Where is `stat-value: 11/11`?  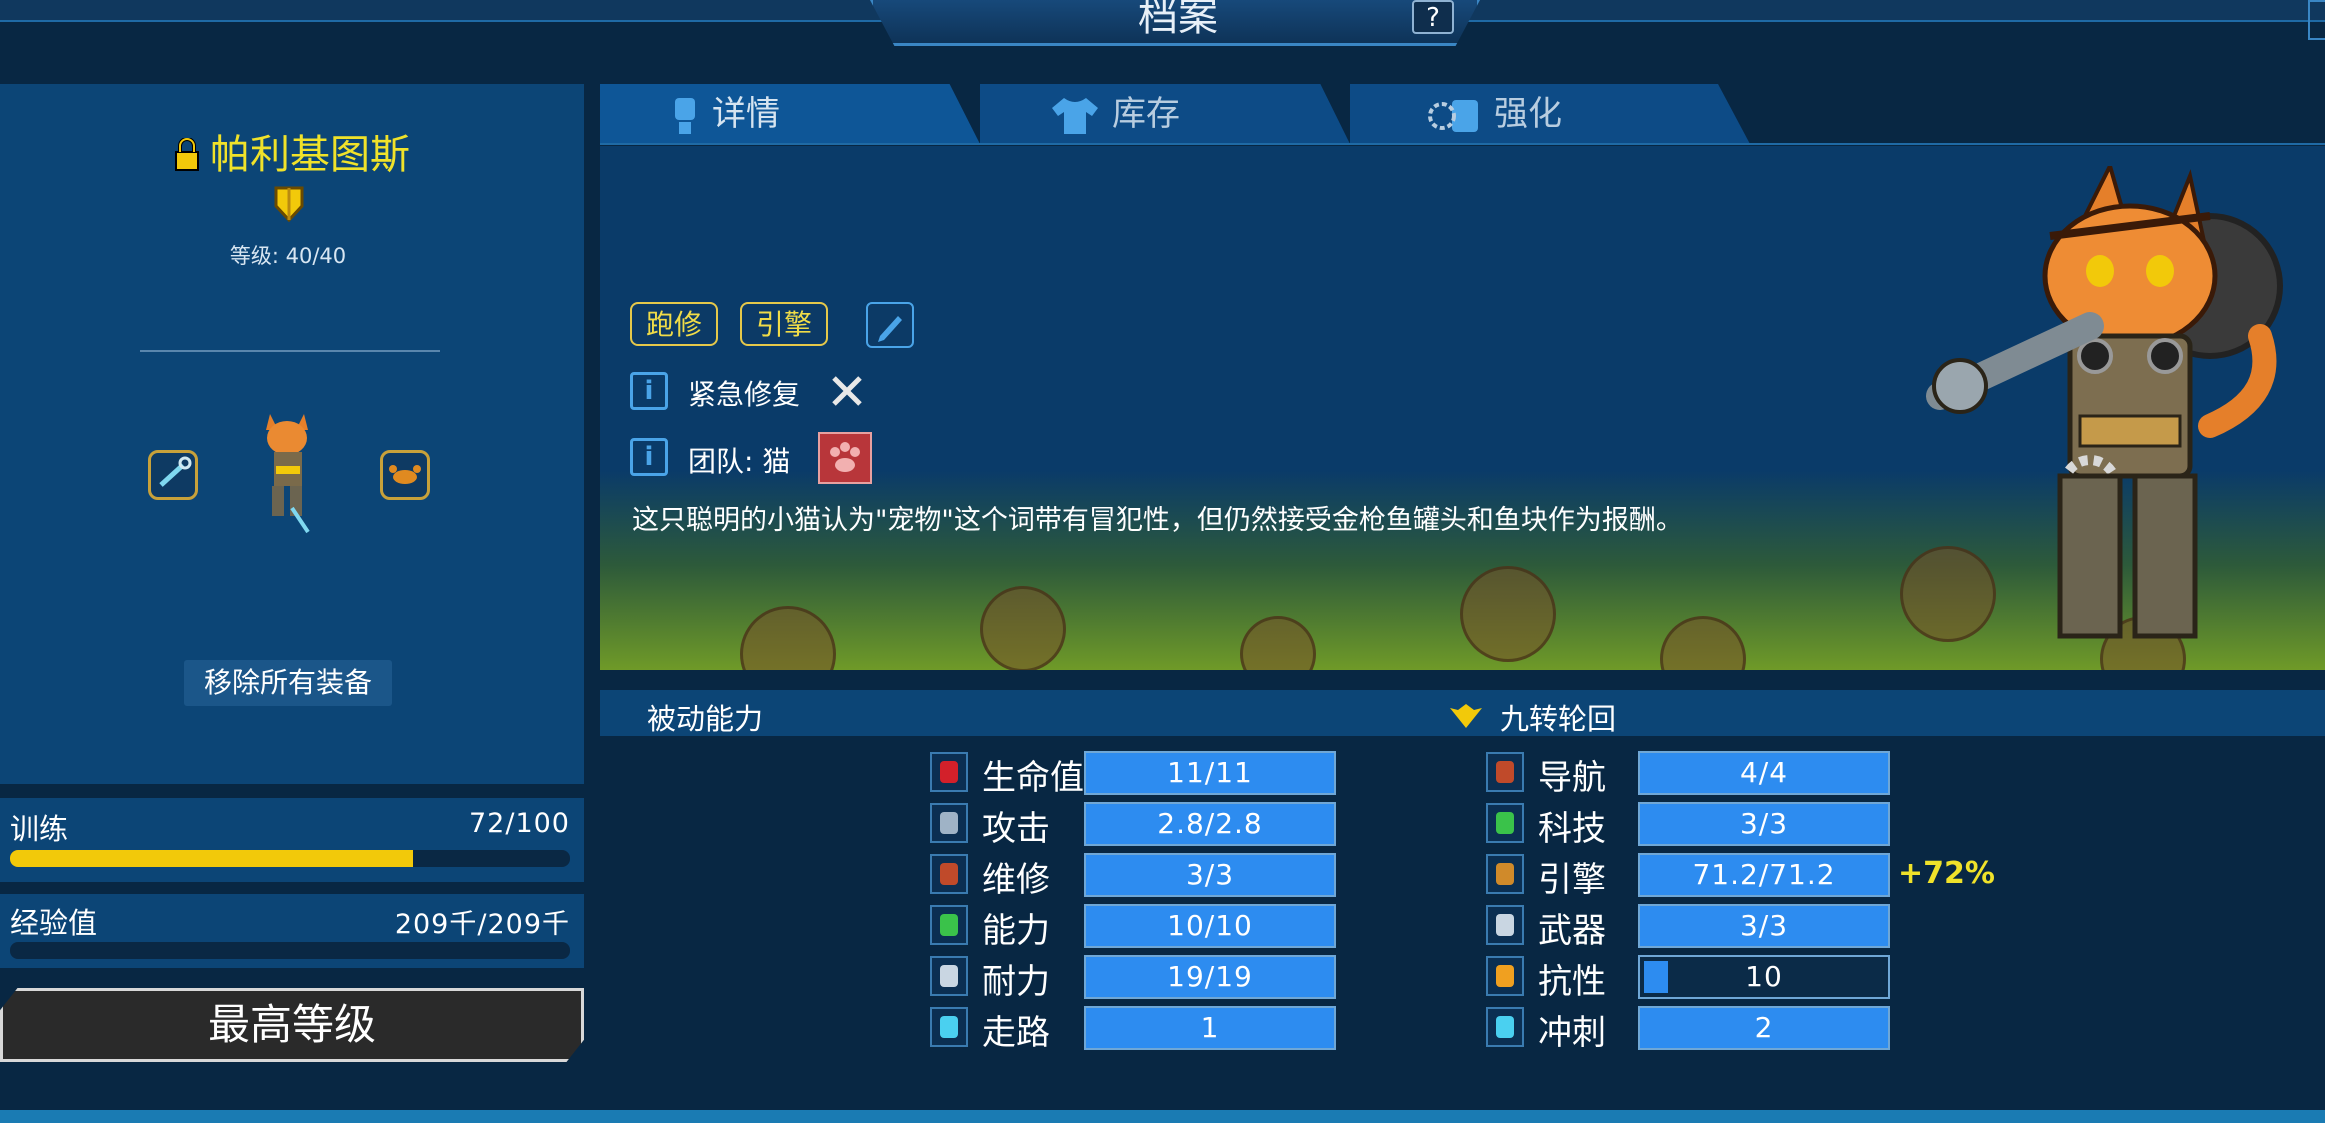 stat-value: 11/11 is located at coordinates (1210, 772).